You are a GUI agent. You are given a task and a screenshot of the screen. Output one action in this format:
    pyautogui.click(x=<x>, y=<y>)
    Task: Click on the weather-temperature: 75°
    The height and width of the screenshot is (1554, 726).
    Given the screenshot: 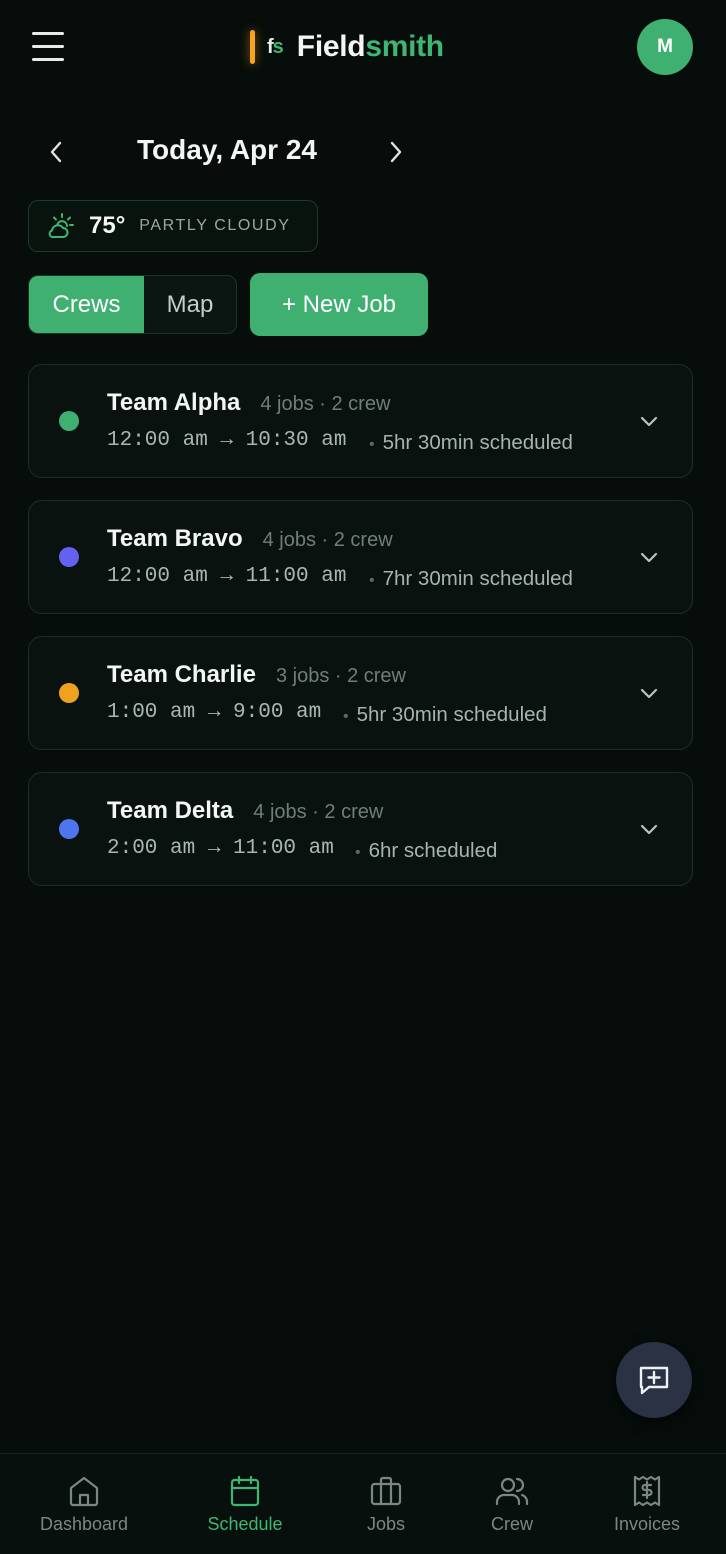 What is the action you would take?
    pyautogui.click(x=107, y=225)
    